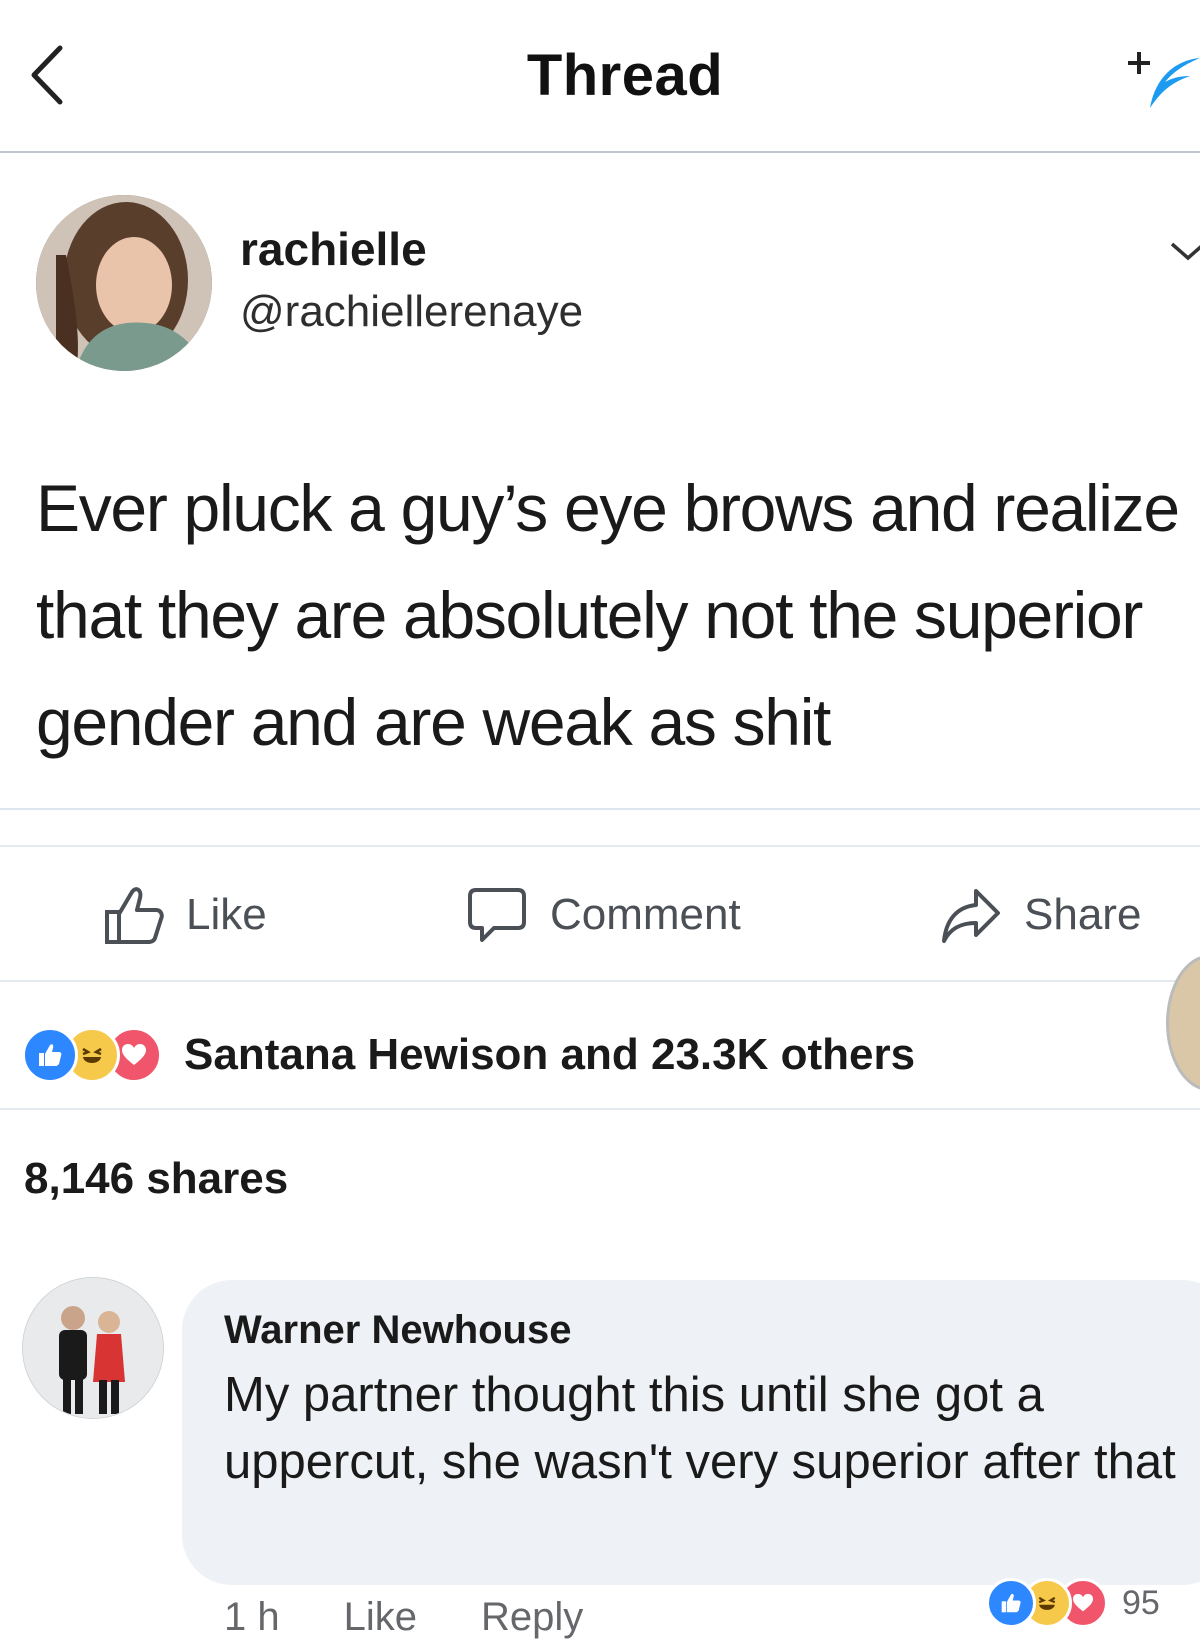 The width and height of the screenshot is (1200, 1640). I want to click on partial-avatar, so click(1183, 1023).